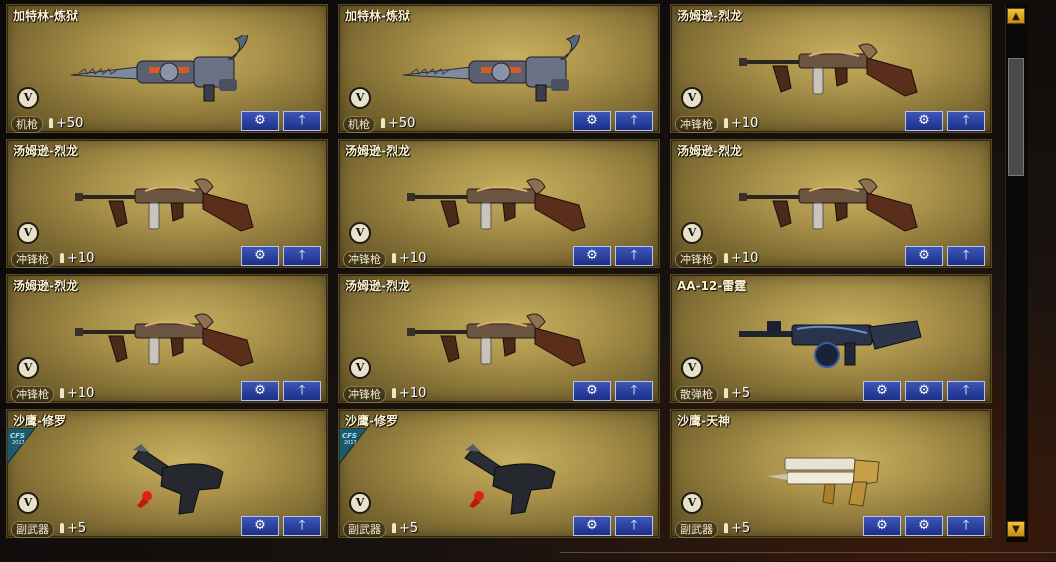 The width and height of the screenshot is (1056, 562). Describe the element at coordinates (371, 421) in the screenshot. I see `weapon-title: 沙鹰-修罗` at that location.